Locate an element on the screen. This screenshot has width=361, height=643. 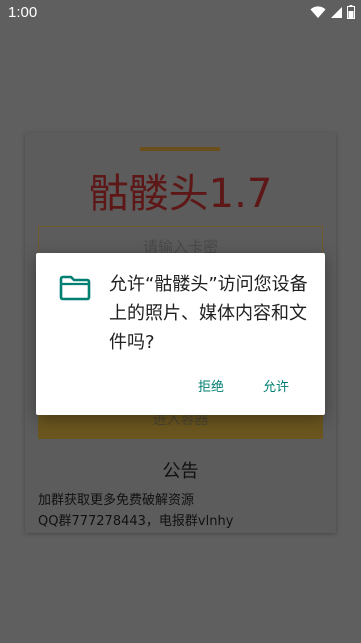
notice-line: 加群获取更多免费破解资源 is located at coordinates (116, 500).